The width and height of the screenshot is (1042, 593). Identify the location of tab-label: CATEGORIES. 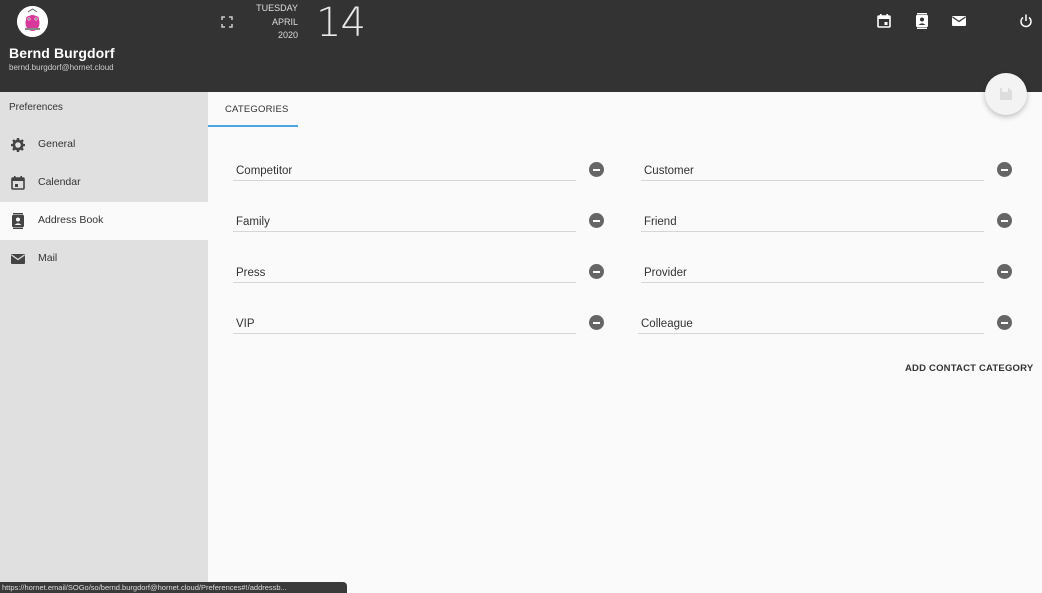
(257, 109).